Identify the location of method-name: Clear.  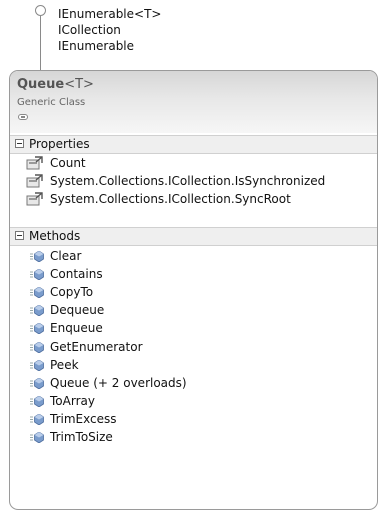
(66, 256).